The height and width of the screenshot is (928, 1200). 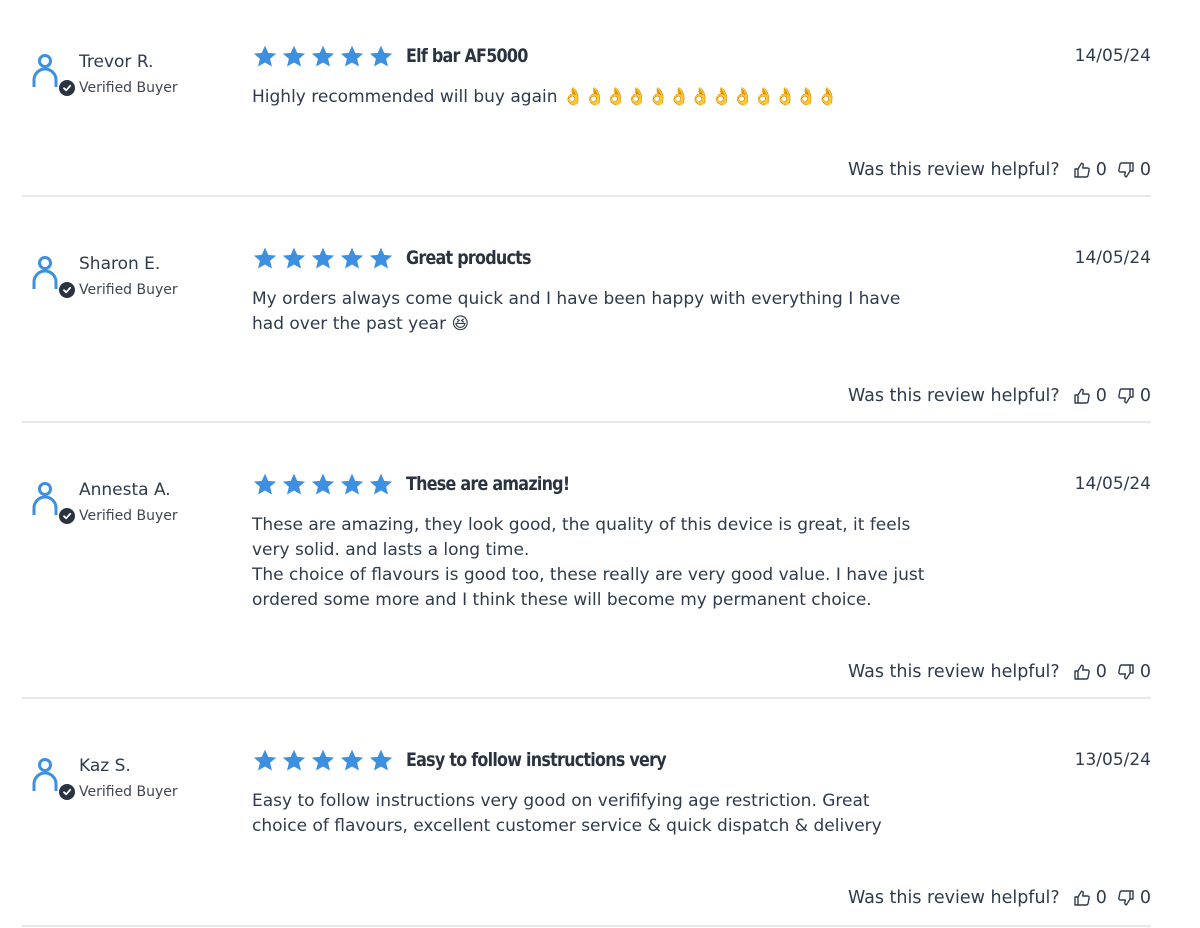 I want to click on reviewer: Kaz S. Verified Buyer, so click(x=132, y=786).